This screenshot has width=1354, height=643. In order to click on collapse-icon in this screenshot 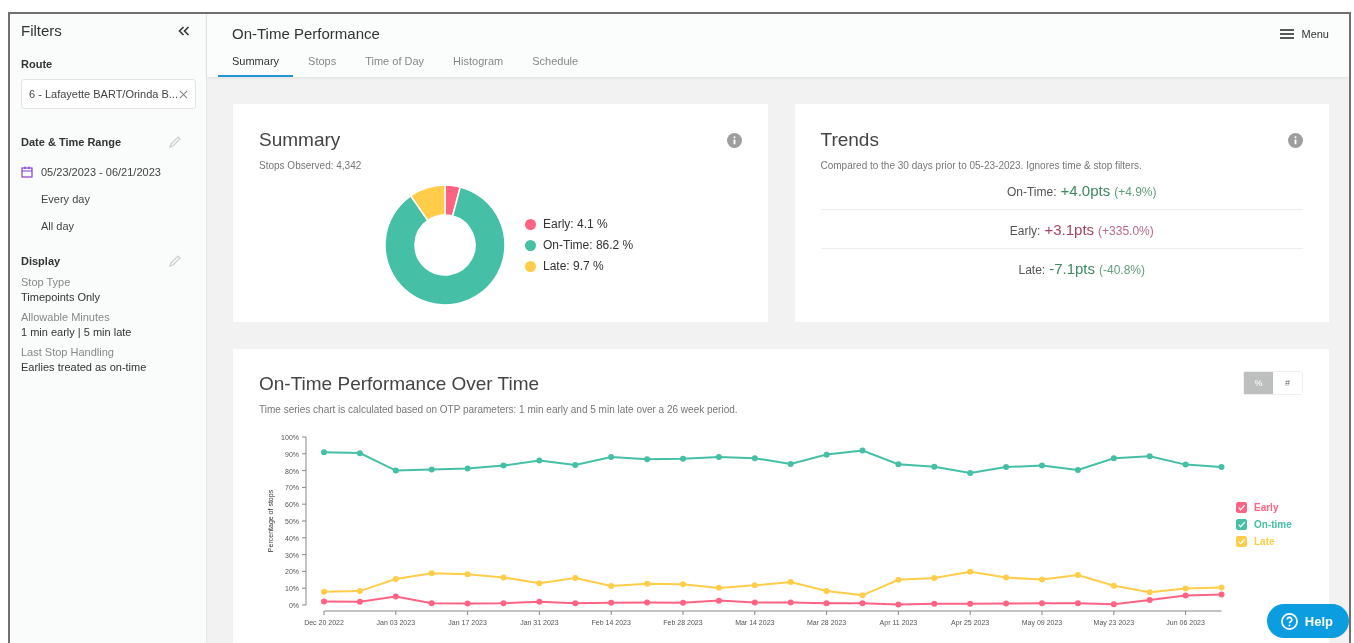, I will do `click(184, 30)`.